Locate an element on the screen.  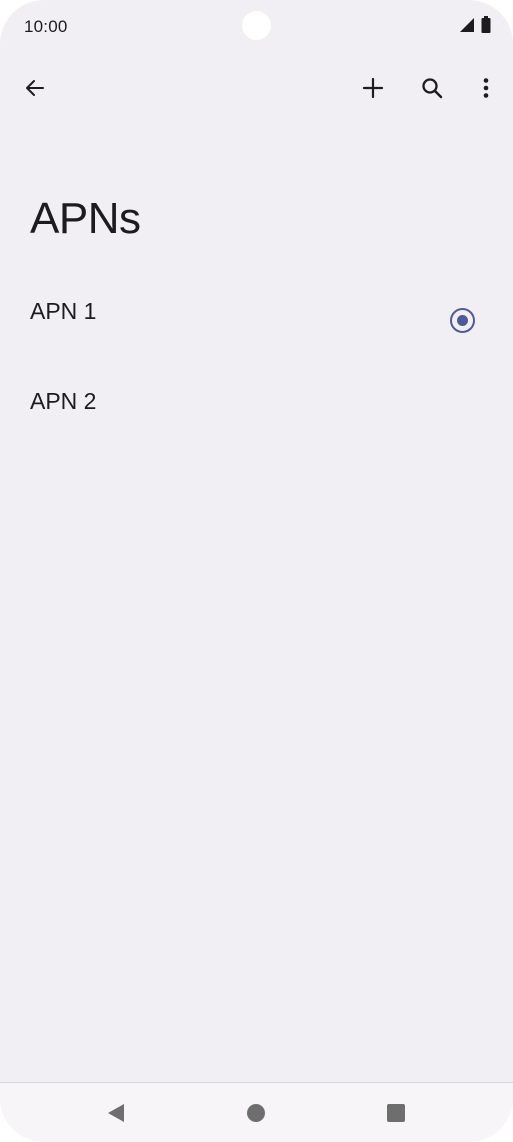
back-button is located at coordinates (35, 88).